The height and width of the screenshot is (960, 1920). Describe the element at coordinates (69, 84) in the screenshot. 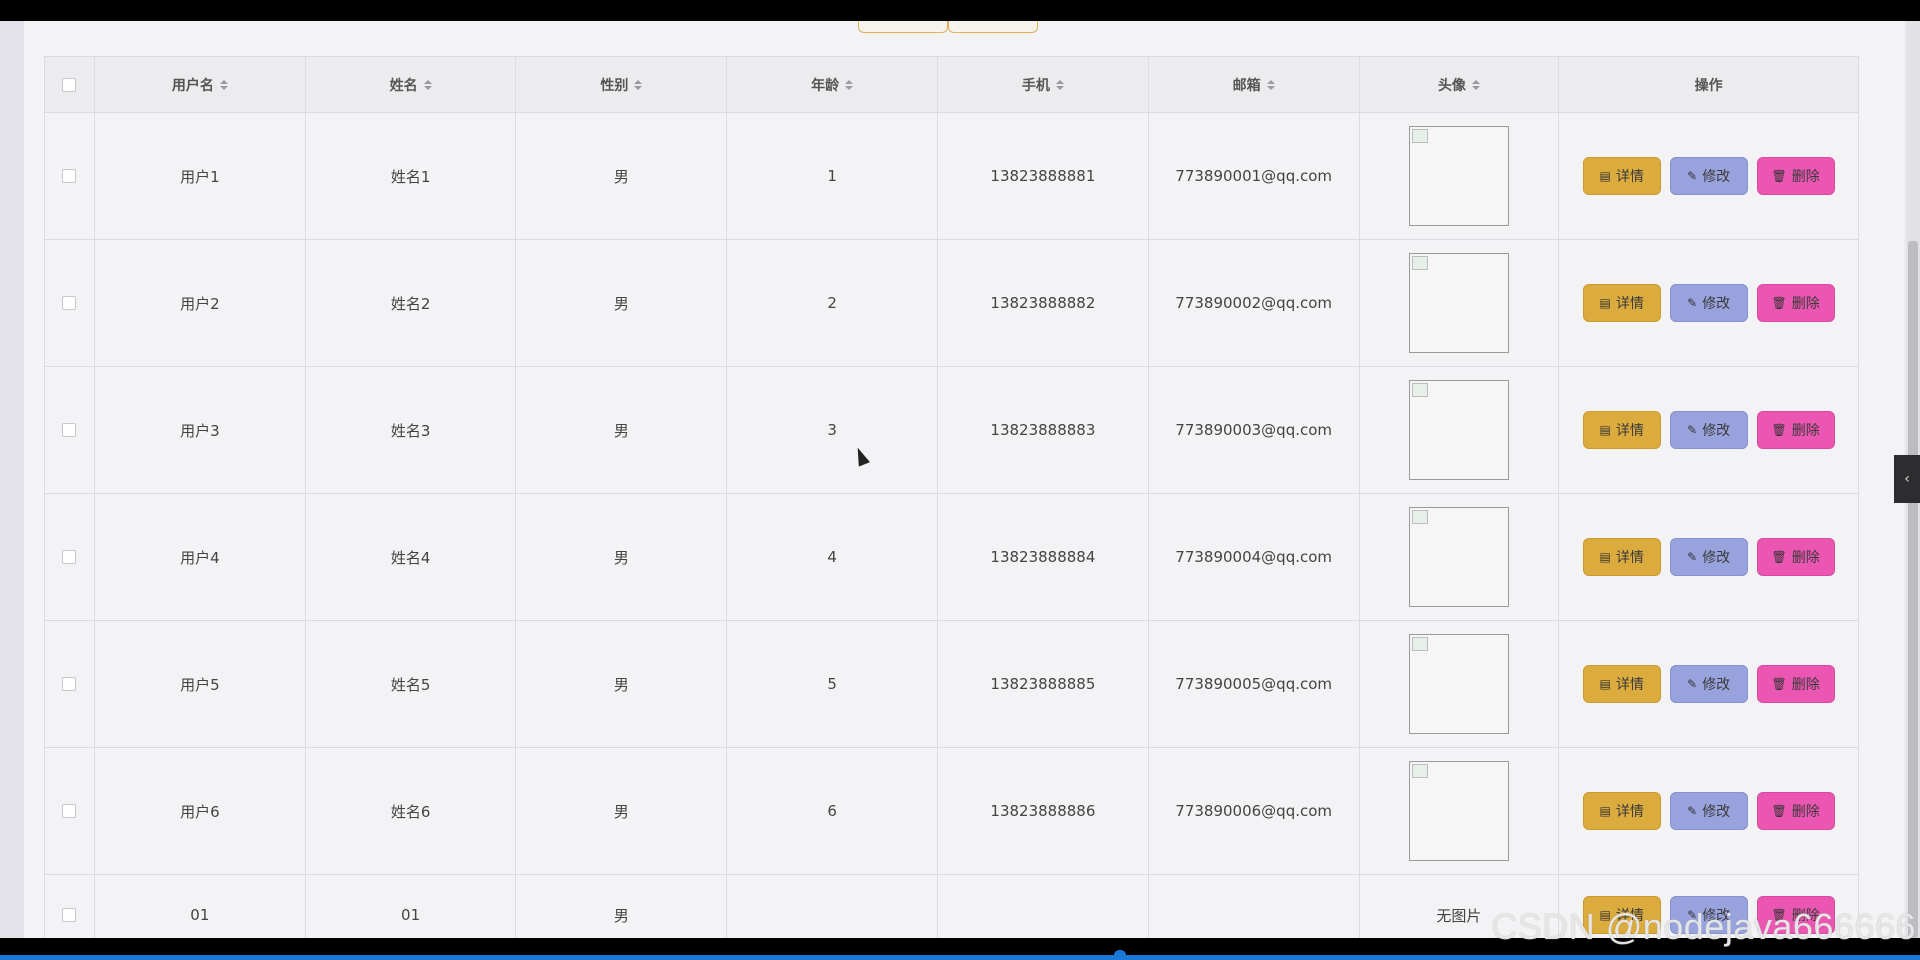

I see `select-all-checkbox` at that location.